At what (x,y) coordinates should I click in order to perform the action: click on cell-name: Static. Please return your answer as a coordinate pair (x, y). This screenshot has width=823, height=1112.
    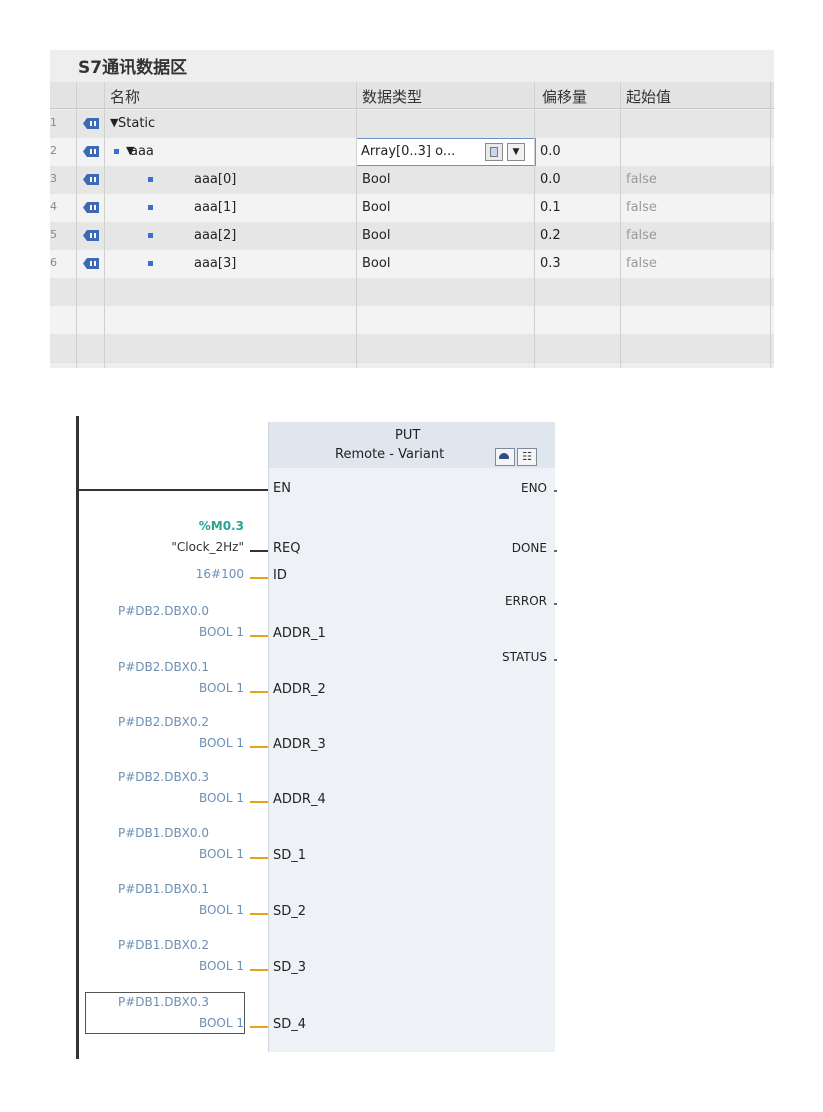
    Looking at the image, I should click on (136, 123).